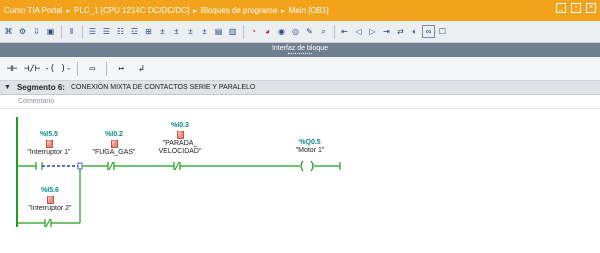 The width and height of the screenshot is (600, 253). I want to click on coil-icon: -( )-, so click(57, 69).